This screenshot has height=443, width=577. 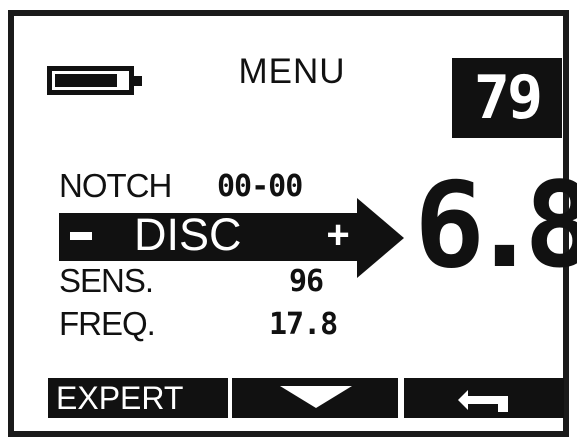 What do you see at coordinates (306, 281) in the screenshot?
I see `sens-value: 96` at bounding box center [306, 281].